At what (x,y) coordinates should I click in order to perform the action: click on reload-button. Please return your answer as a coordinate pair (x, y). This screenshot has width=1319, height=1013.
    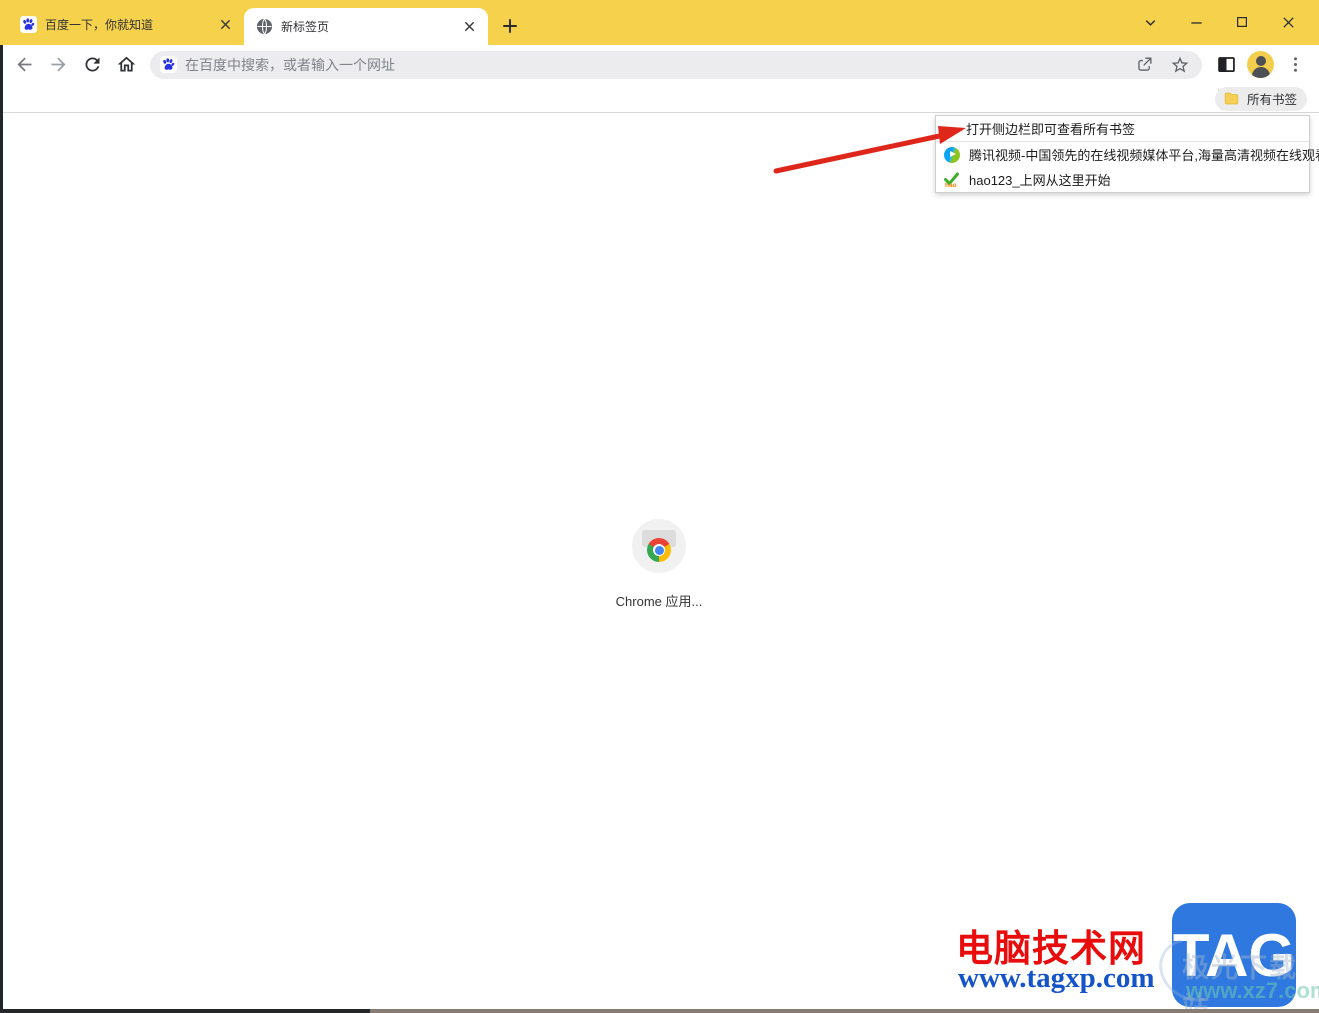
    Looking at the image, I should click on (92, 65).